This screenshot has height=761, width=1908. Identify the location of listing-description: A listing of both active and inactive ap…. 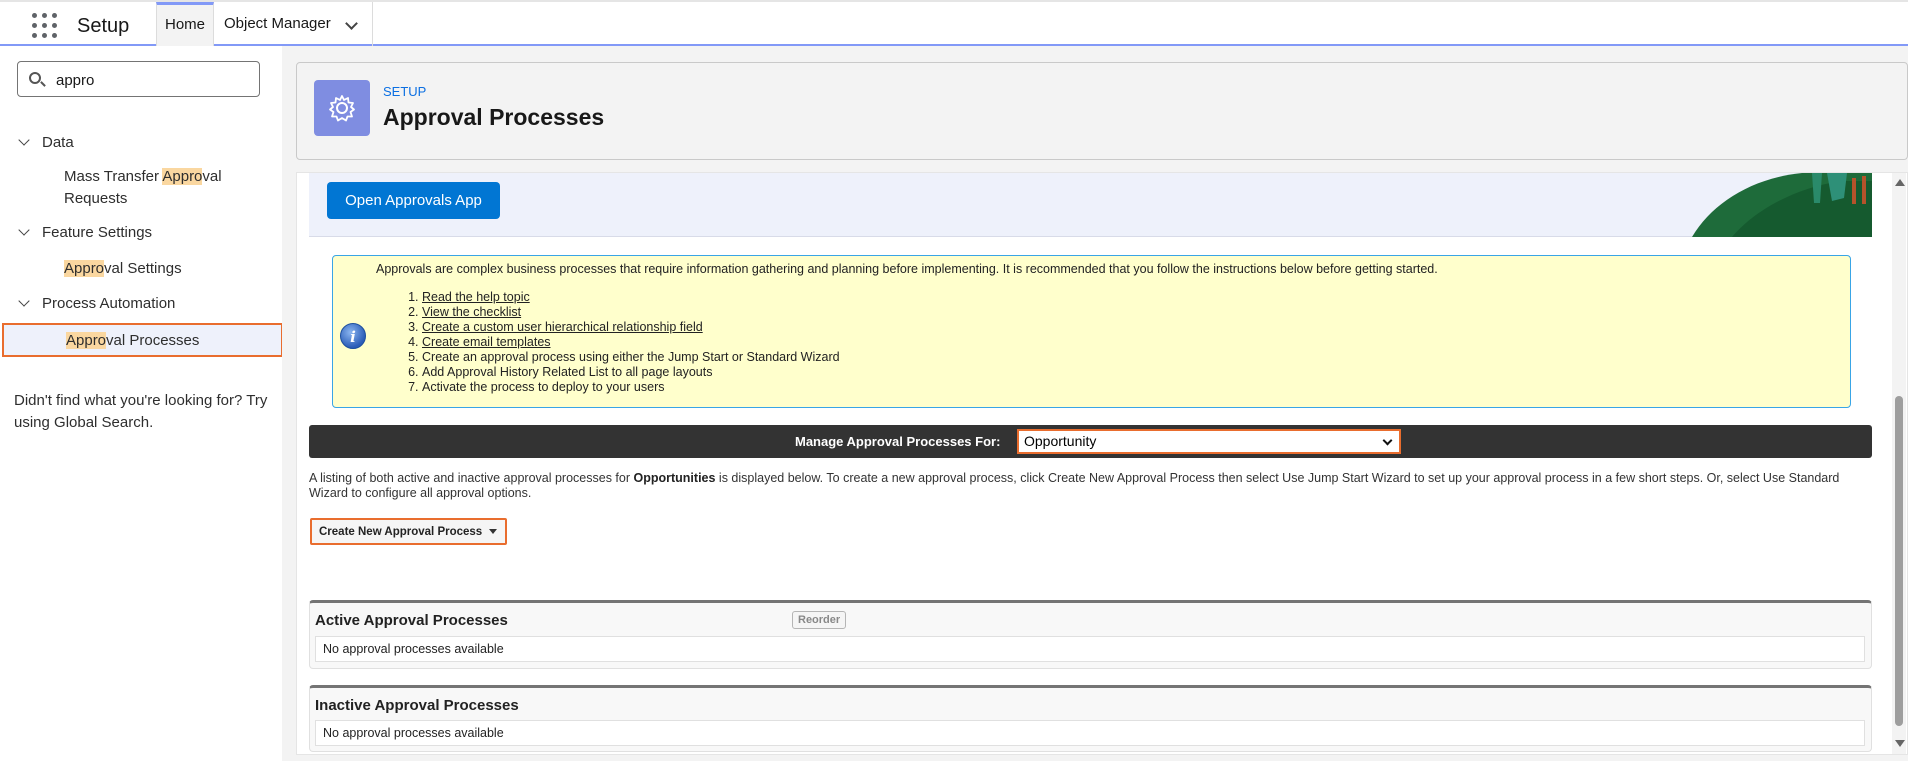
(1089, 486).